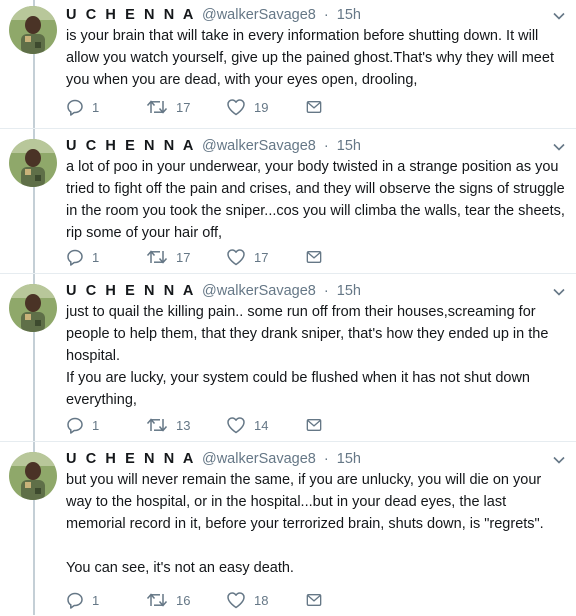 This screenshot has height=616, width=576. I want to click on tweet-actions: 1 16 18, so click(198, 600).